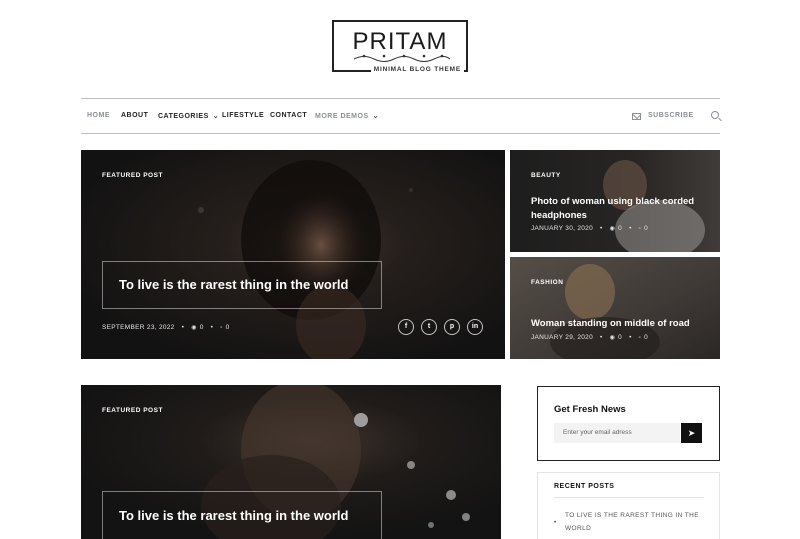  Describe the element at coordinates (452, 327) in the screenshot. I see `pinterest-icon: p` at that location.